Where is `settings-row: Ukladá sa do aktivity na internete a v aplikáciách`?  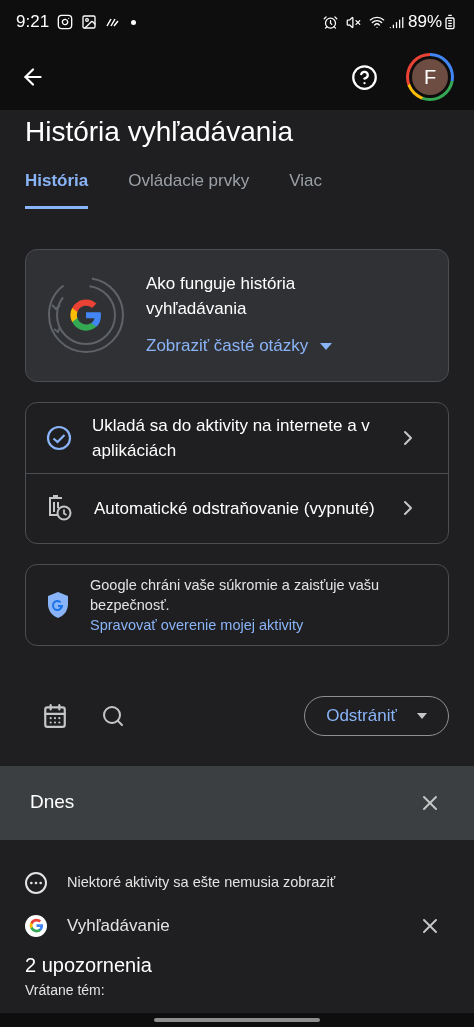 settings-row: Ukladá sa do aktivity na internete a v aplikáciách is located at coordinates (237, 437).